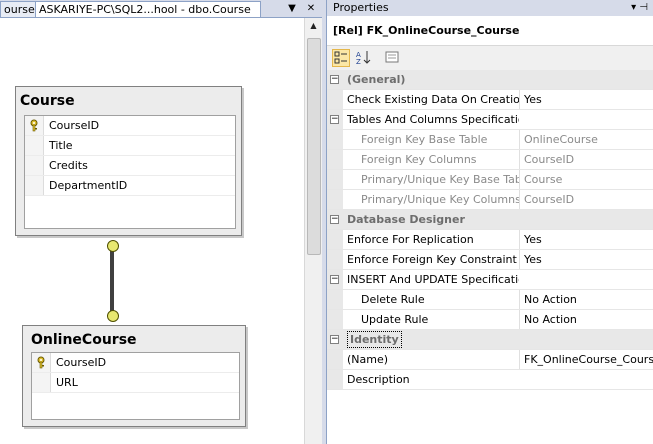 This screenshot has width=653, height=444. I want to click on close-icon: ✕, so click(311, 8).